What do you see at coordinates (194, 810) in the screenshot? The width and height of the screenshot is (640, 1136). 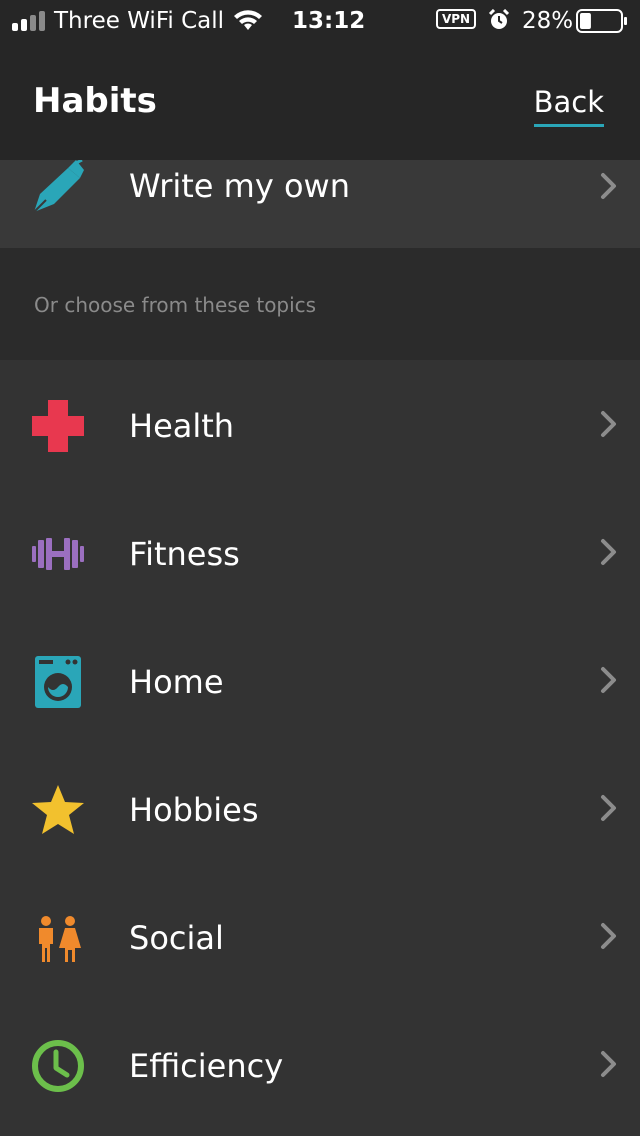 I see `topic-label: Hobbies` at bounding box center [194, 810].